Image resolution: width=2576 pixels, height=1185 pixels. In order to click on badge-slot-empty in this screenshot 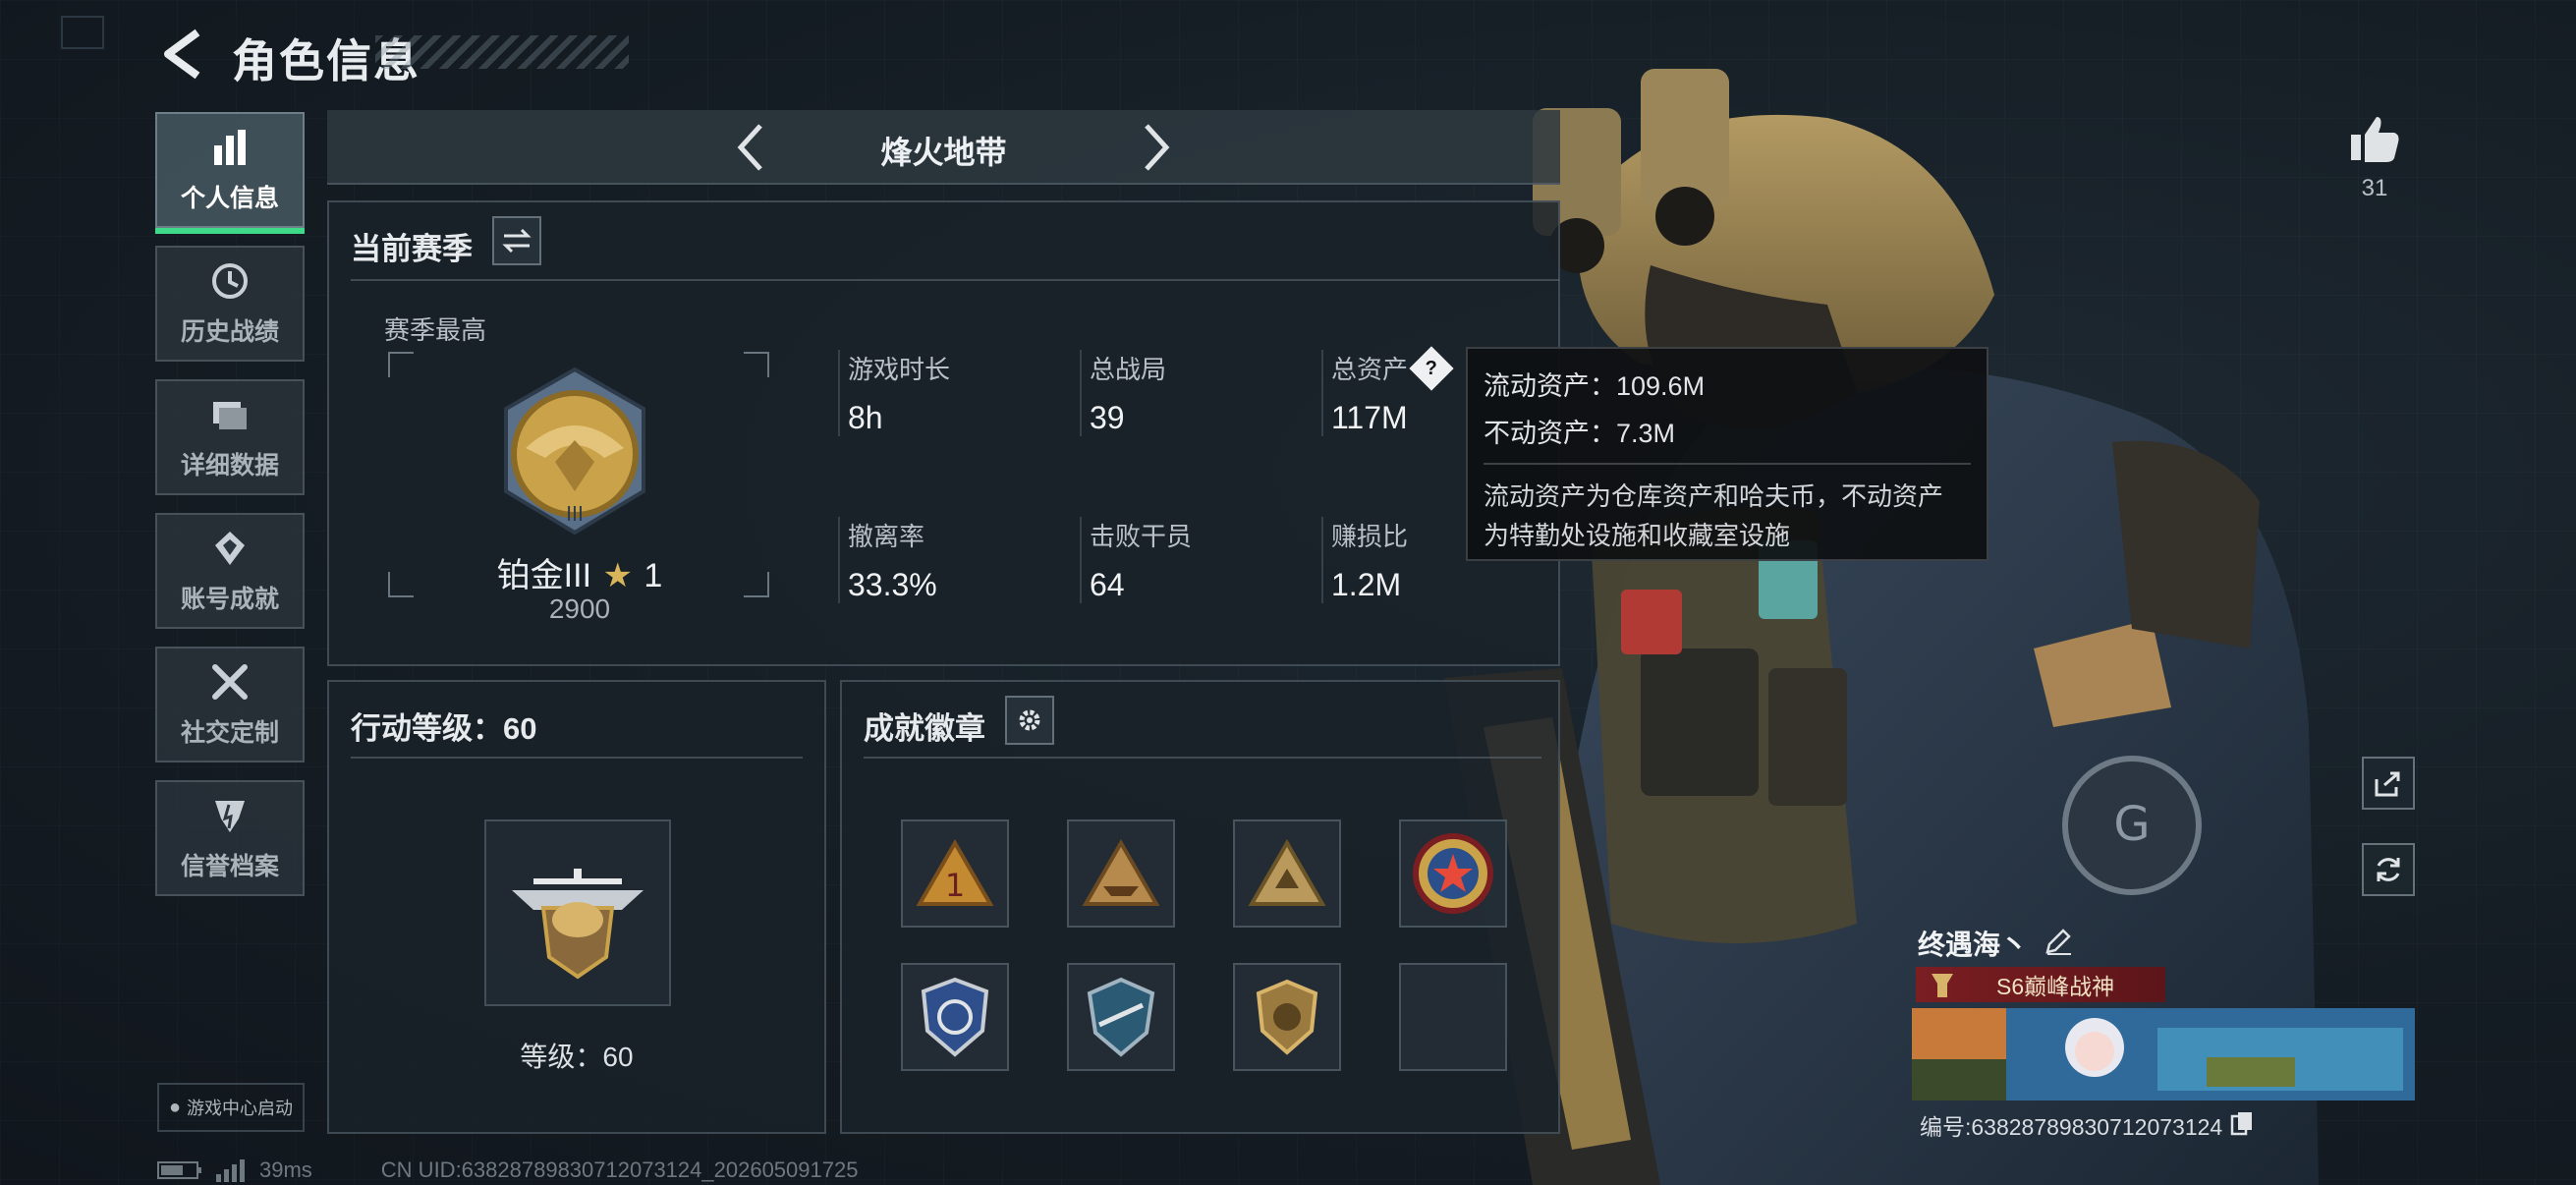, I will do `click(1453, 1017)`.